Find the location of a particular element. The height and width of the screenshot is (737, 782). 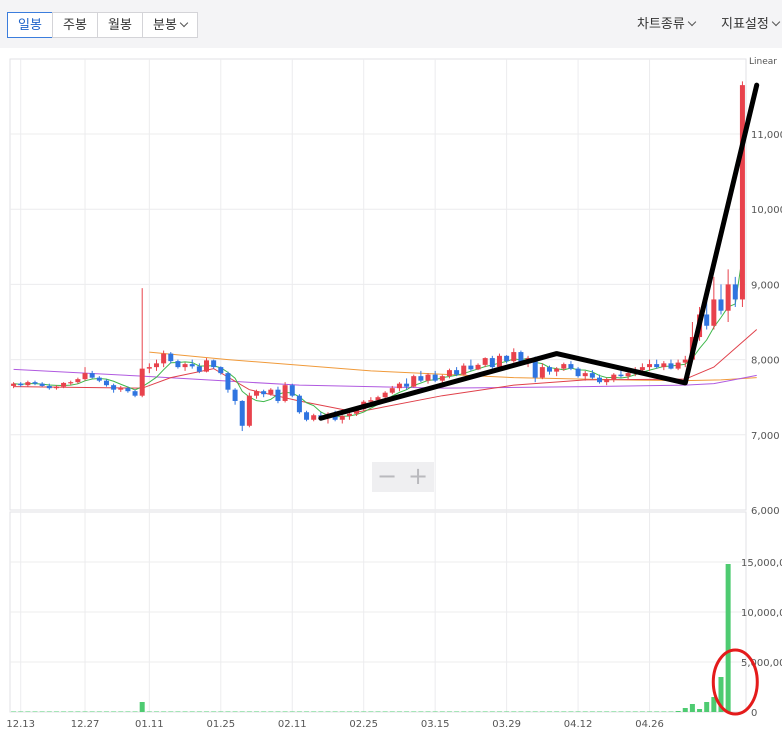

price-tick-label: 10,000 is located at coordinates (766, 210).